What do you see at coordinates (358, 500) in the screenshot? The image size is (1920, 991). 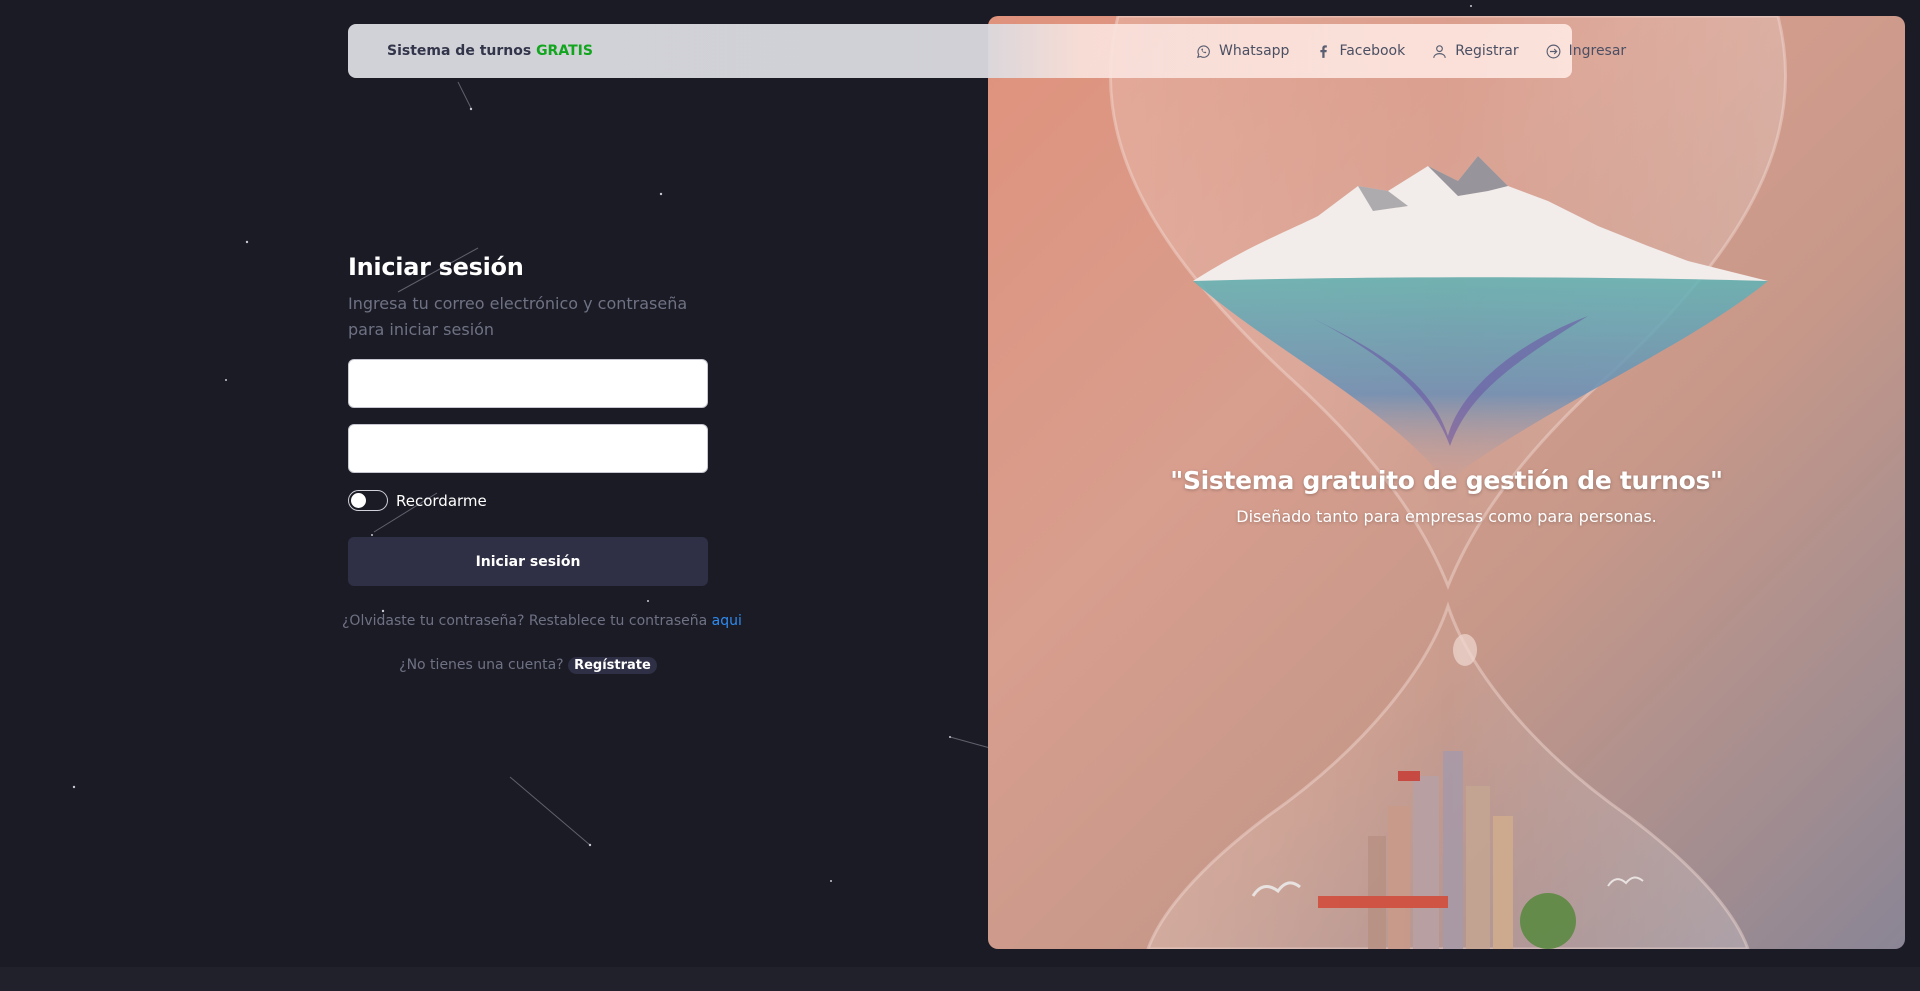 I see `toggle-knob` at bounding box center [358, 500].